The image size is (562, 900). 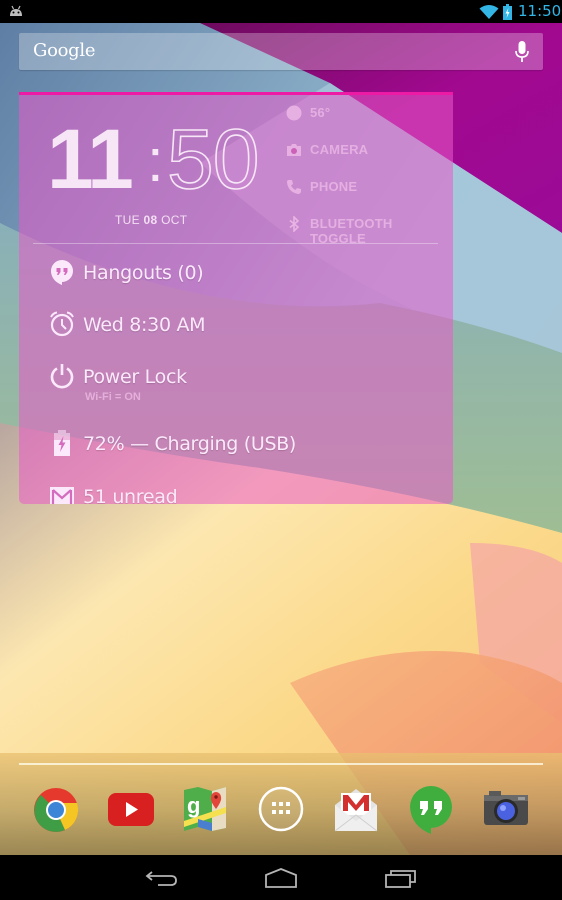 I want to click on microphone-icon, so click(x=522, y=52).